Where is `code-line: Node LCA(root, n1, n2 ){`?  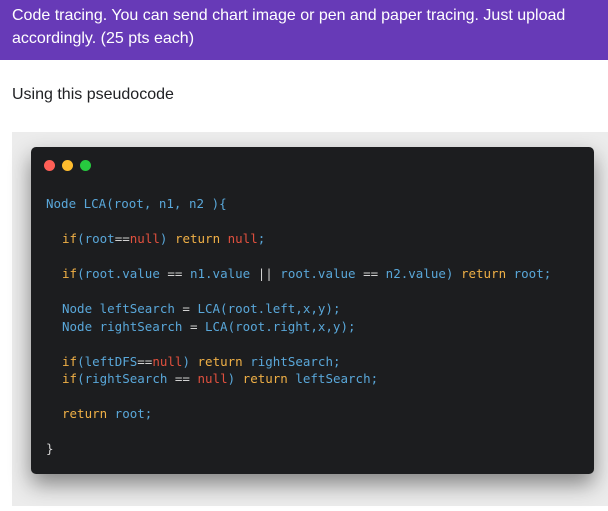
code-line: Node LCA(root, n1, n2 ){ is located at coordinates (298, 204).